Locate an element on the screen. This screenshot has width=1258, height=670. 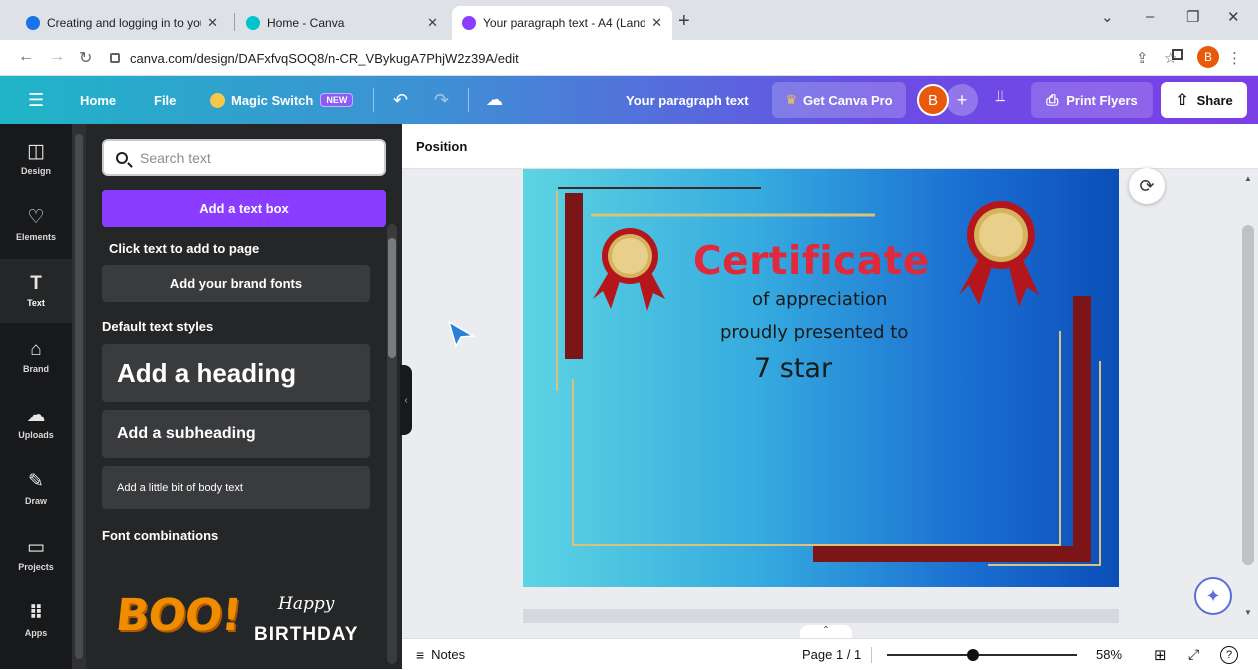
help-icon: ? is located at coordinates (1229, 654).